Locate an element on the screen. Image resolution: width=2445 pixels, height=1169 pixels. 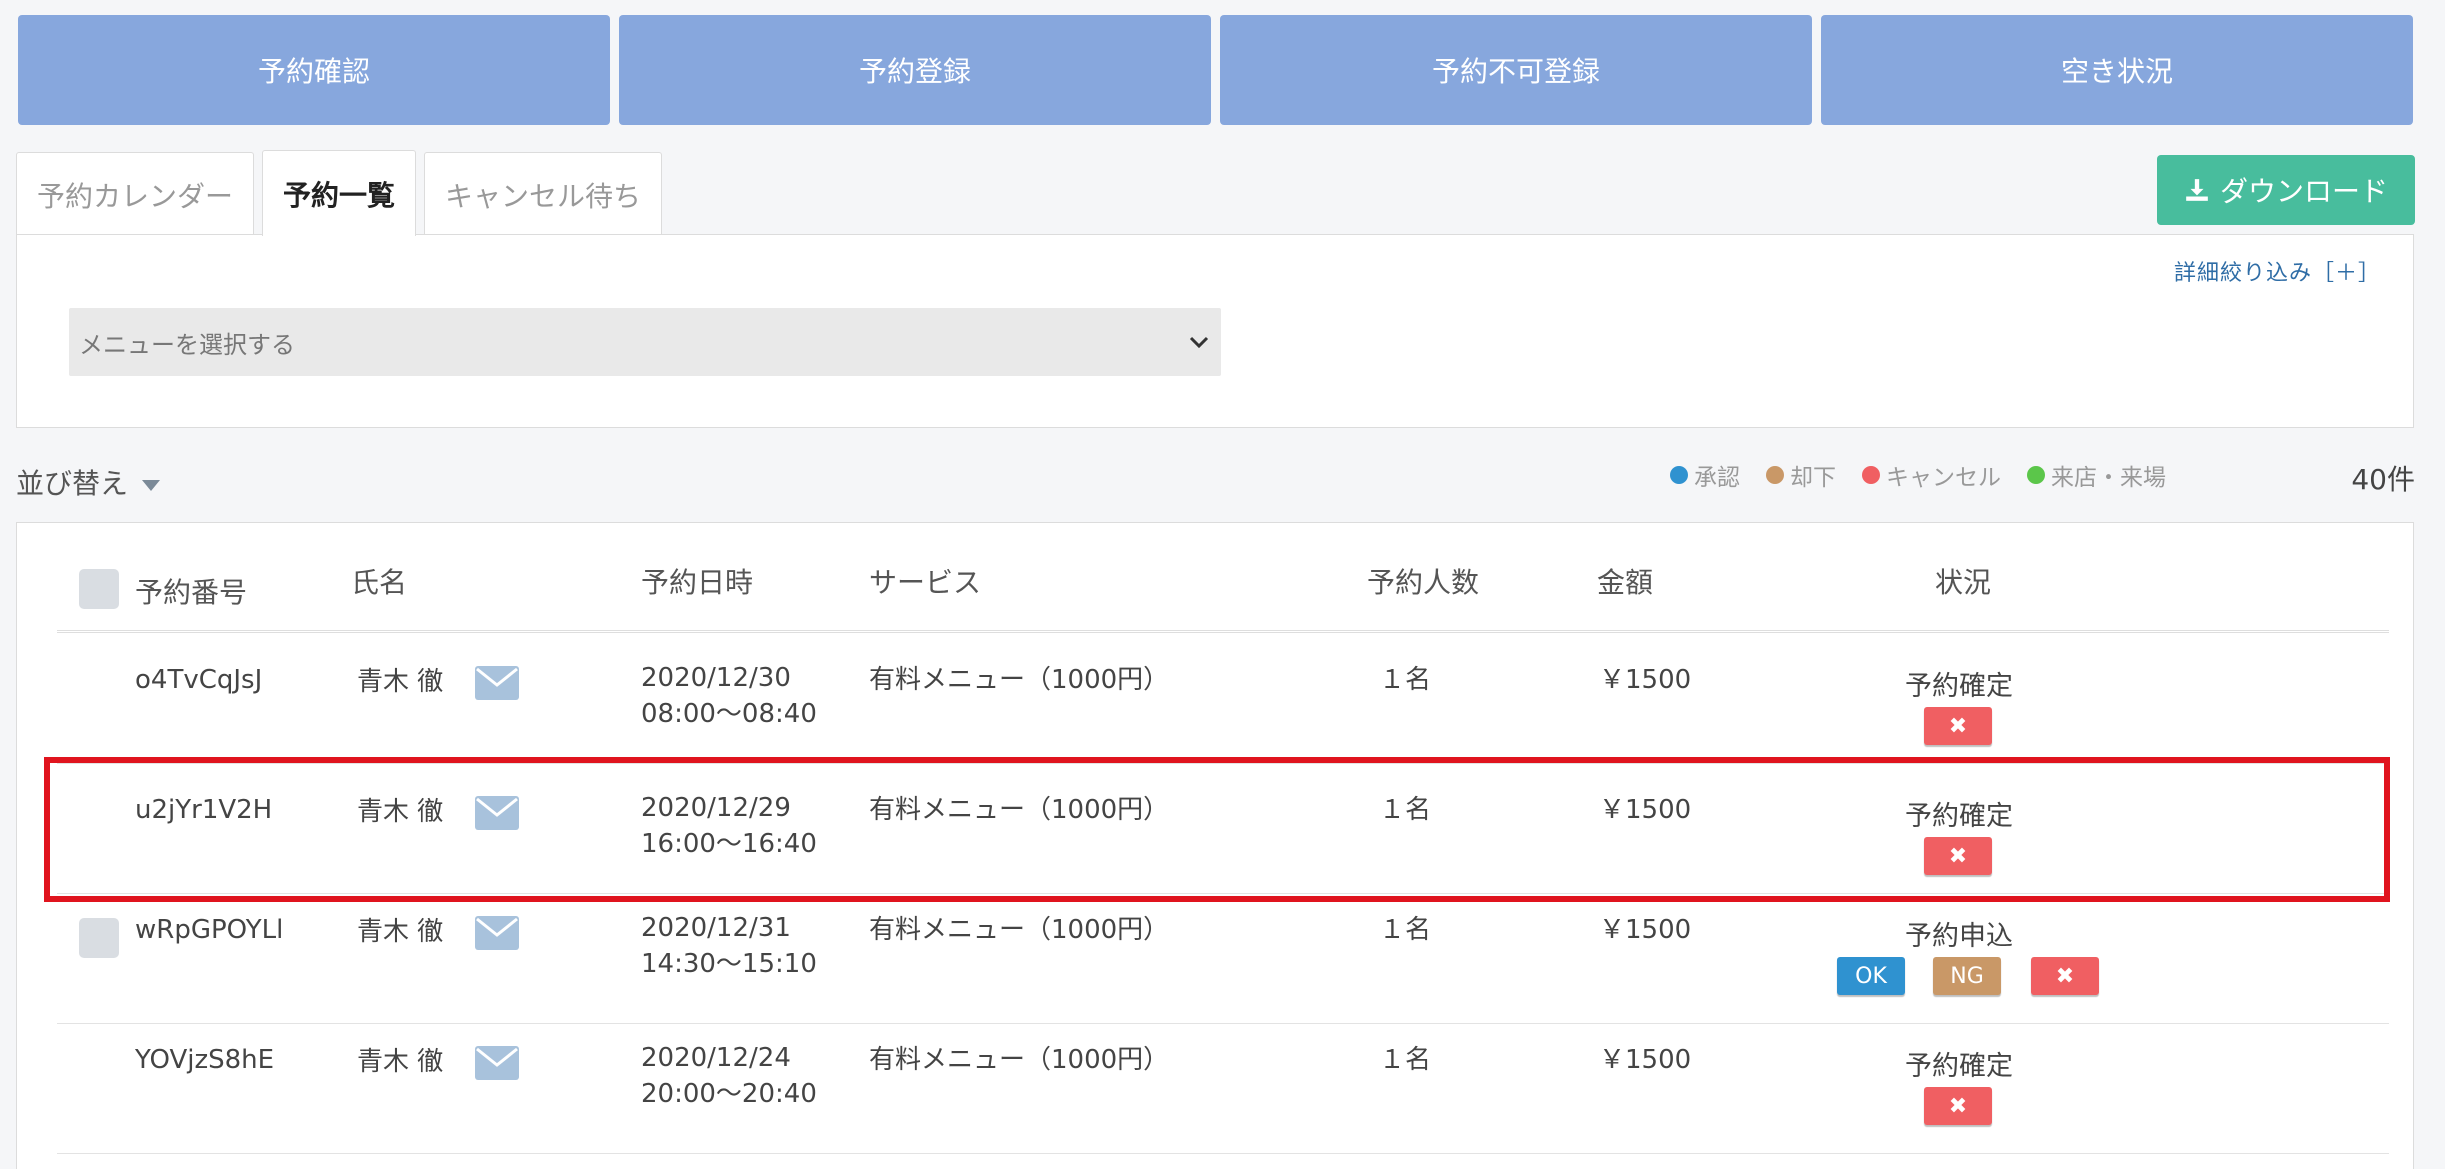
view-tabs: 予約カレンダー 予約一覧 キャンセル待ち is located at coordinates (343, 193).